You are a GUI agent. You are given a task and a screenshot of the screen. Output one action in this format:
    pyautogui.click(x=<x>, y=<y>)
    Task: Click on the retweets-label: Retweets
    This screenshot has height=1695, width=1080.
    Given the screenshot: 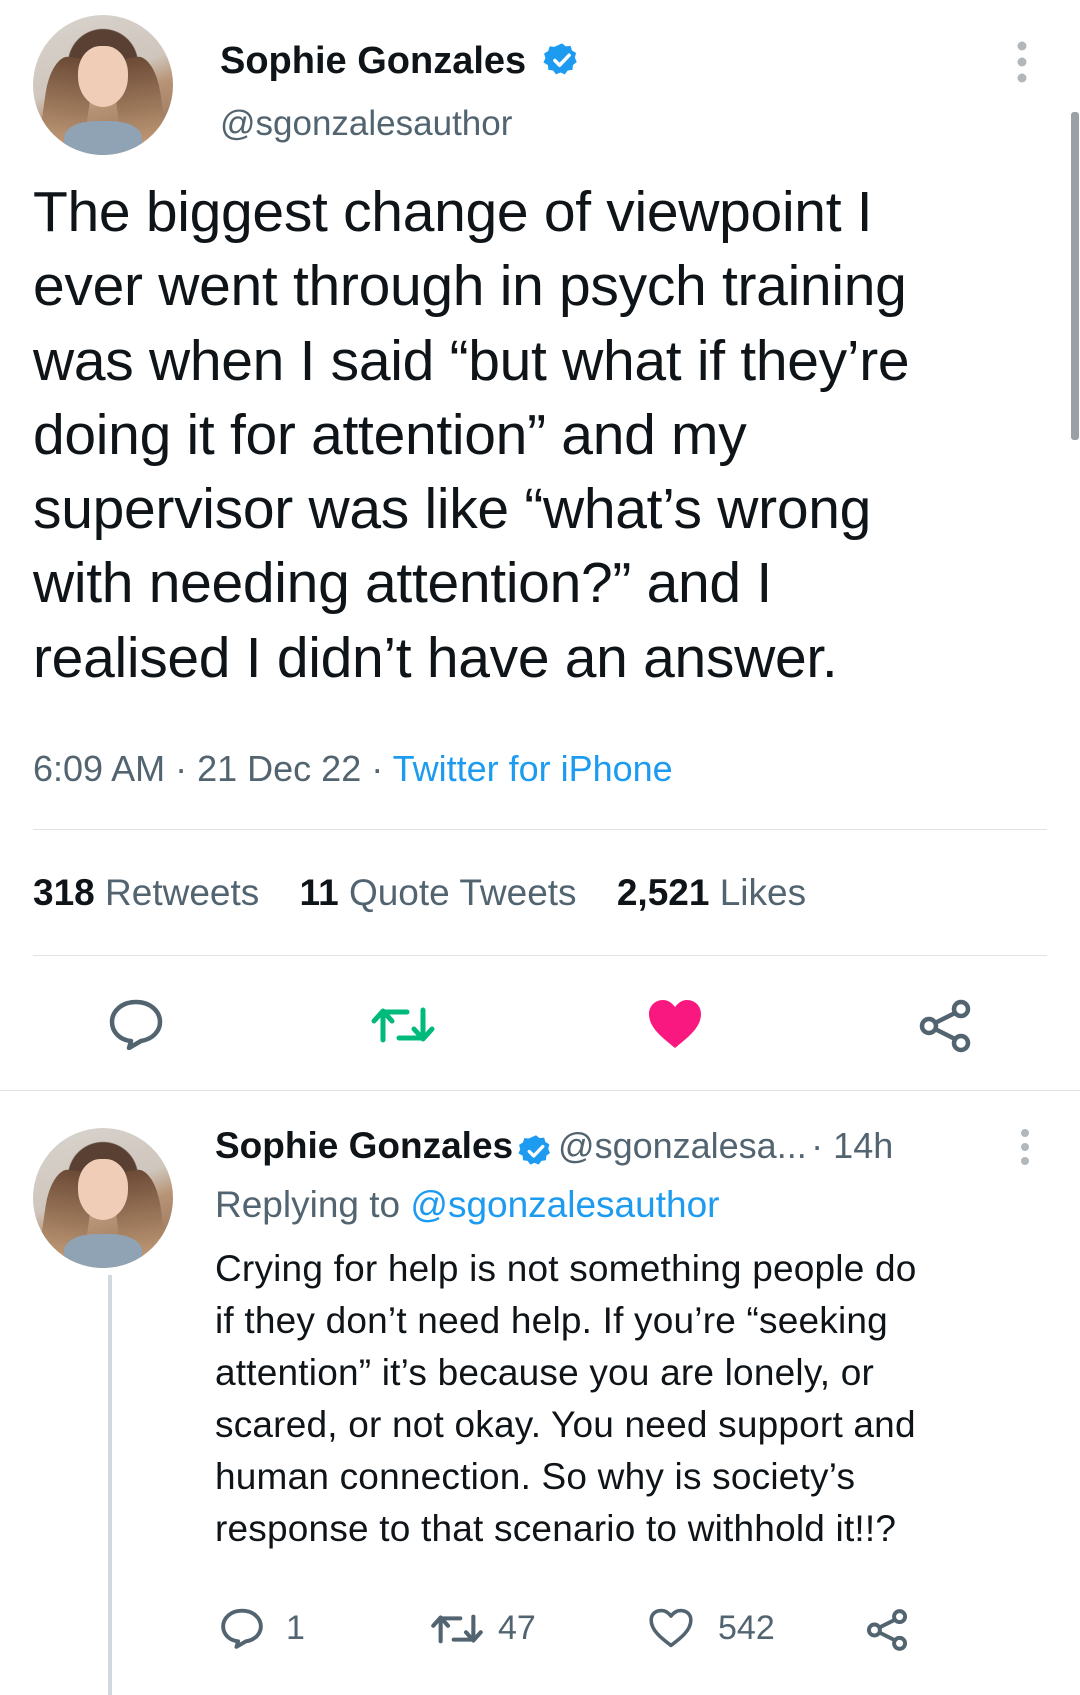 What is the action you would take?
    pyautogui.click(x=182, y=892)
    